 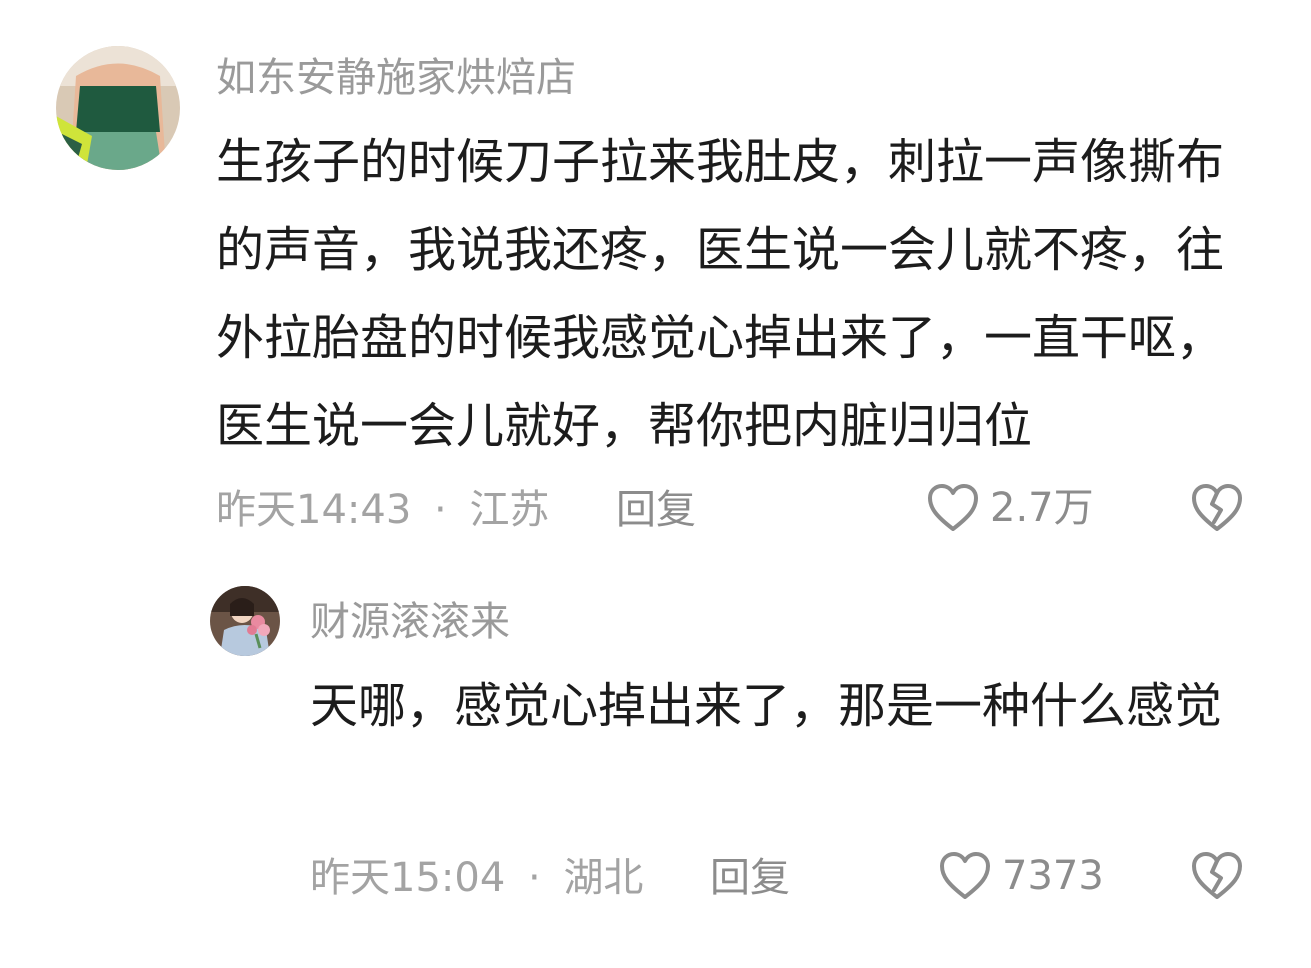 I want to click on like-button: 7373, so click(x=1021, y=876).